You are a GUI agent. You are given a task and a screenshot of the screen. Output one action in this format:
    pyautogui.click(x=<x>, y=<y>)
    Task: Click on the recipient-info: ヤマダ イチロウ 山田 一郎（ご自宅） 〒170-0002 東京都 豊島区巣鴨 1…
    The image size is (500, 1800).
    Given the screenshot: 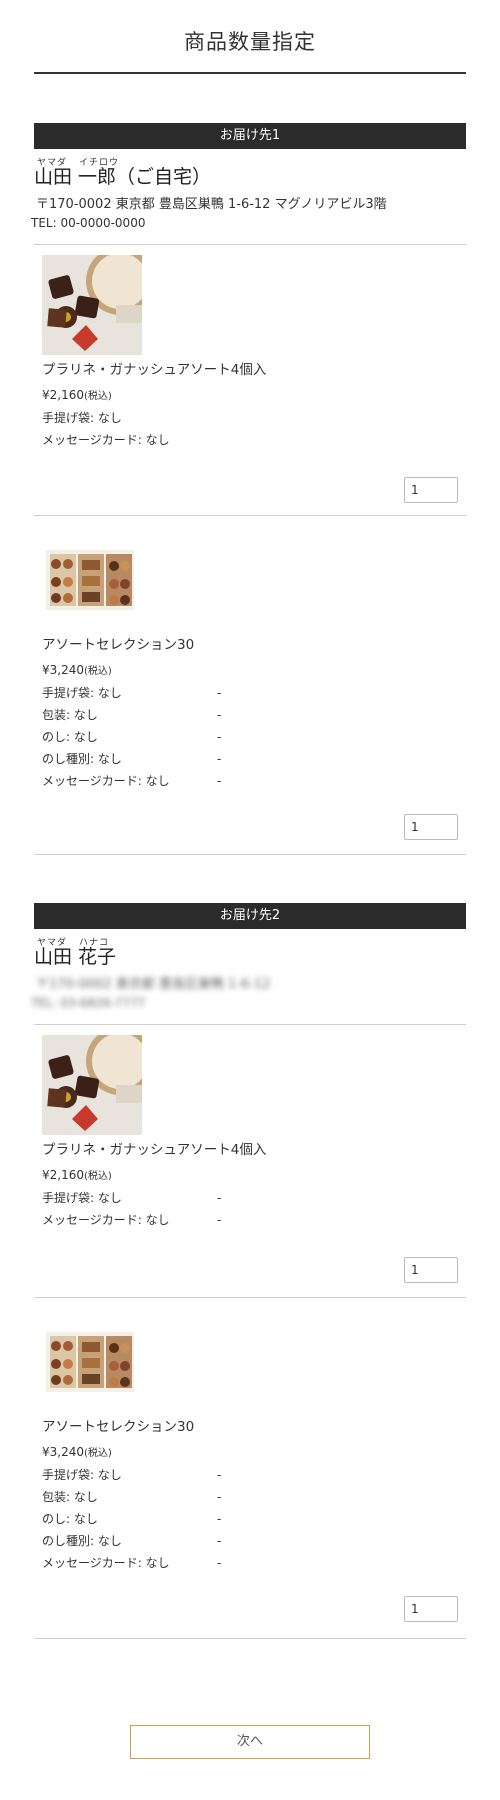 What is the action you would take?
    pyautogui.click(x=248, y=189)
    